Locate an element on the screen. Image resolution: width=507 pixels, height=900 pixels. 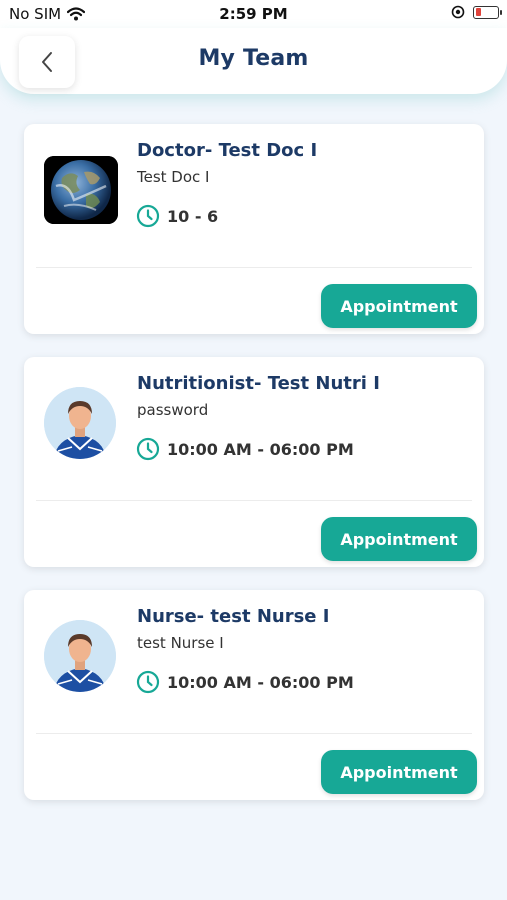
member-subtitle: Test Doc I is located at coordinates (173, 177).